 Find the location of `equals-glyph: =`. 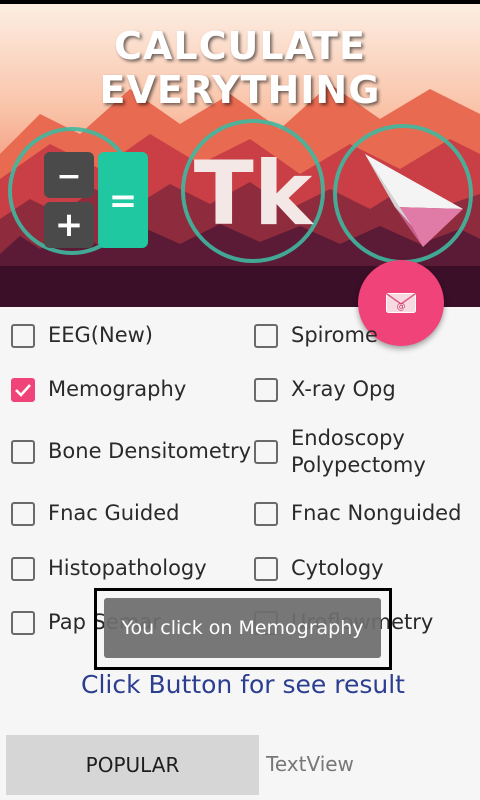

equals-glyph: = is located at coordinates (123, 201).